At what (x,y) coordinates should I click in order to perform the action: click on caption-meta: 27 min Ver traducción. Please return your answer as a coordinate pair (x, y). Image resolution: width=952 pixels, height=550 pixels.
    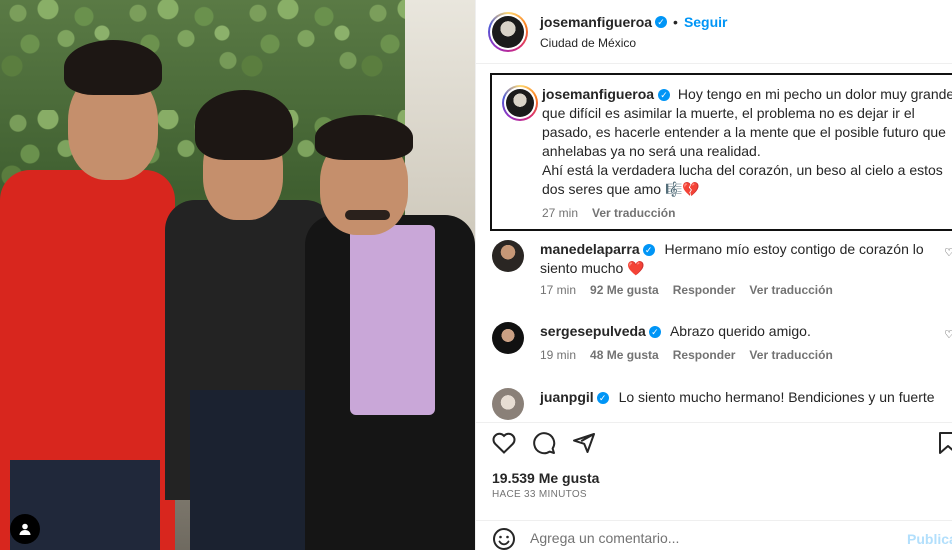
    Looking at the image, I should click on (747, 213).